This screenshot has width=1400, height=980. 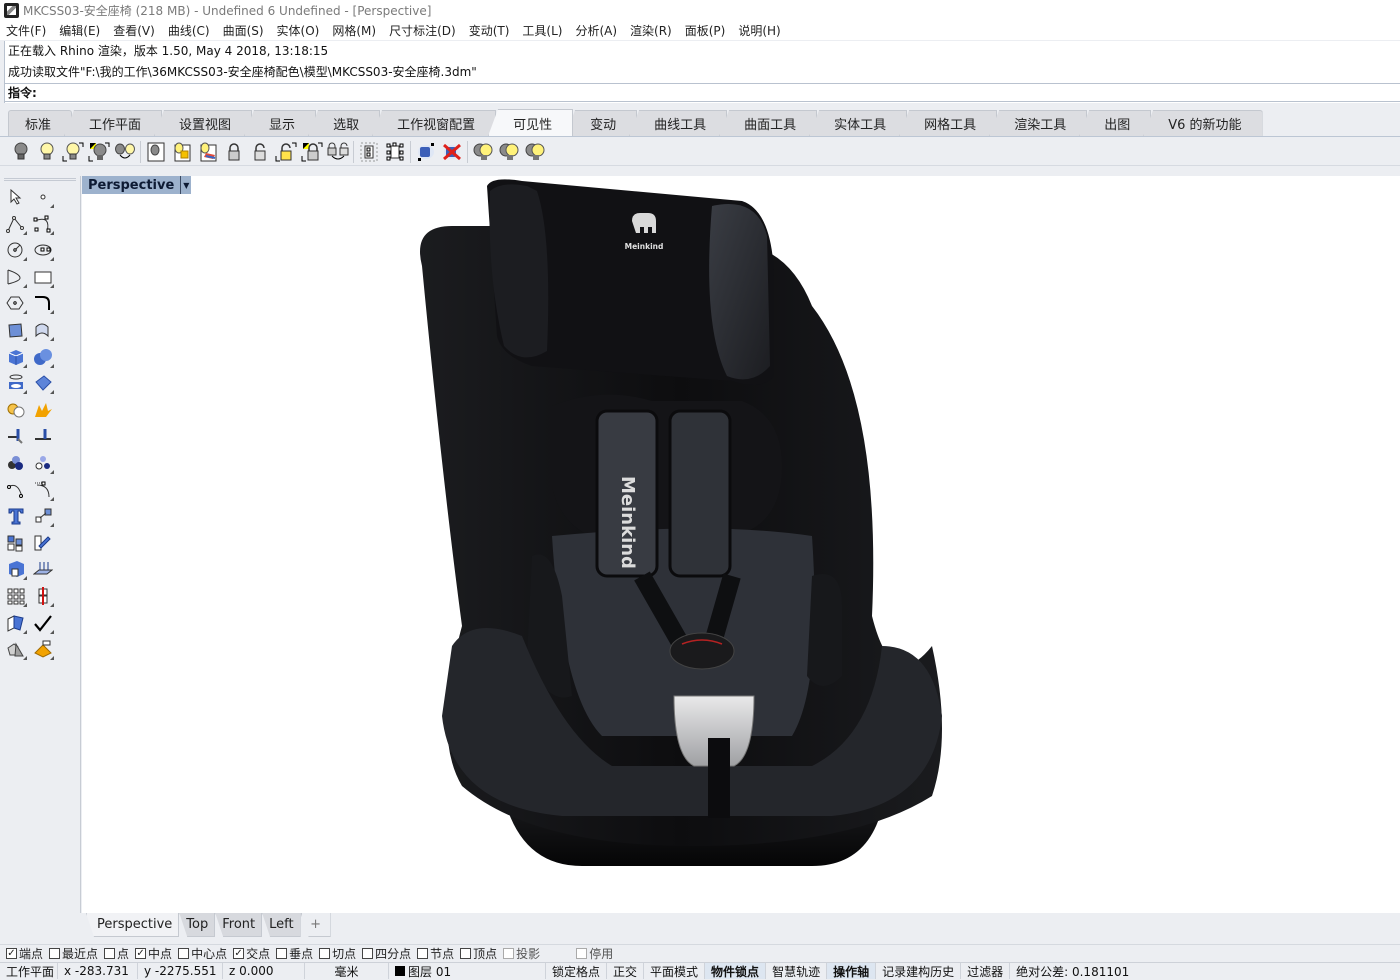 I want to click on swap-hidden-visible-icon, so click(x=125, y=152).